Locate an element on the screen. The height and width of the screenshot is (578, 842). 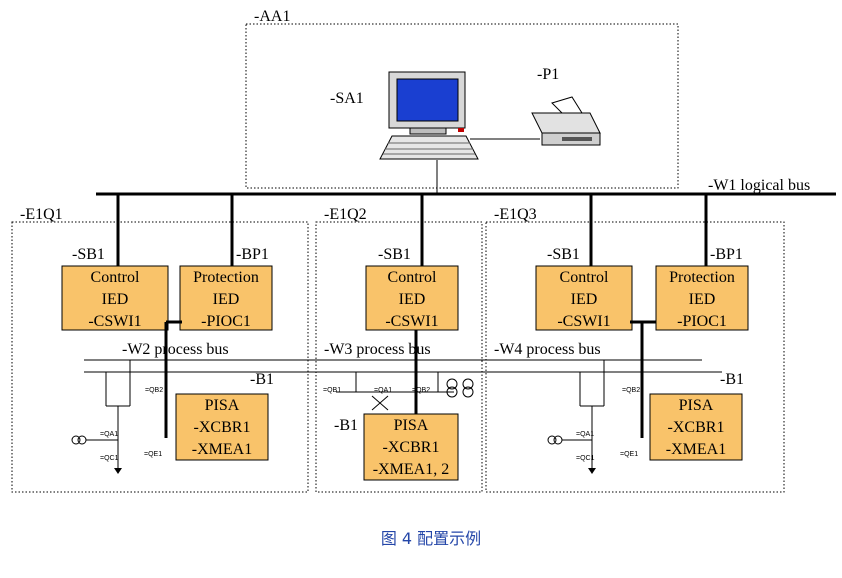
area-aa1-label: -AA1 is located at coordinates (272, 16).